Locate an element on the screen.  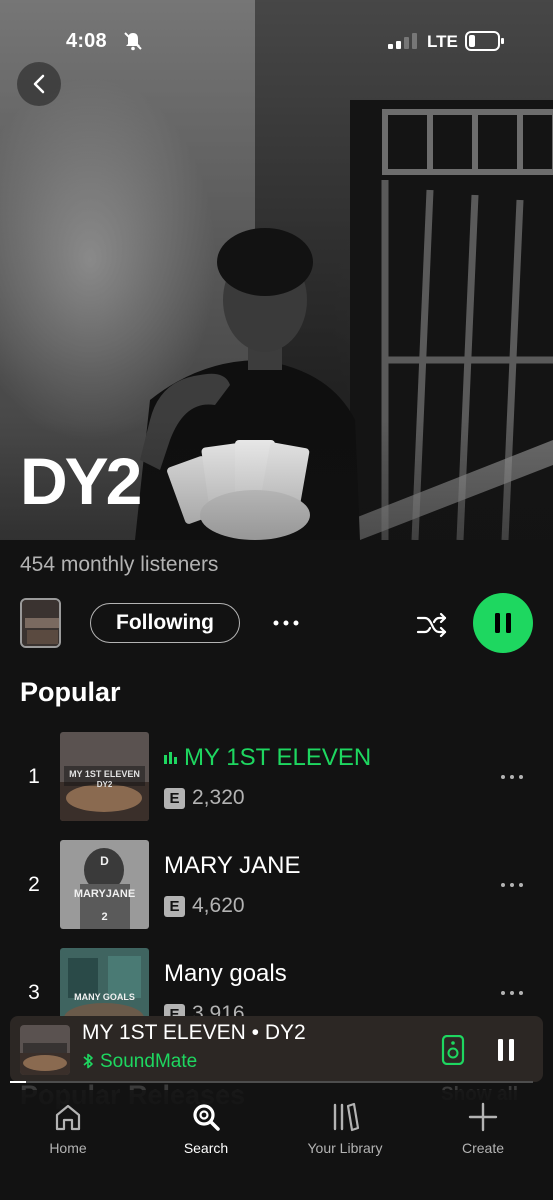
cover-text: D is located at coordinates (104, 861).